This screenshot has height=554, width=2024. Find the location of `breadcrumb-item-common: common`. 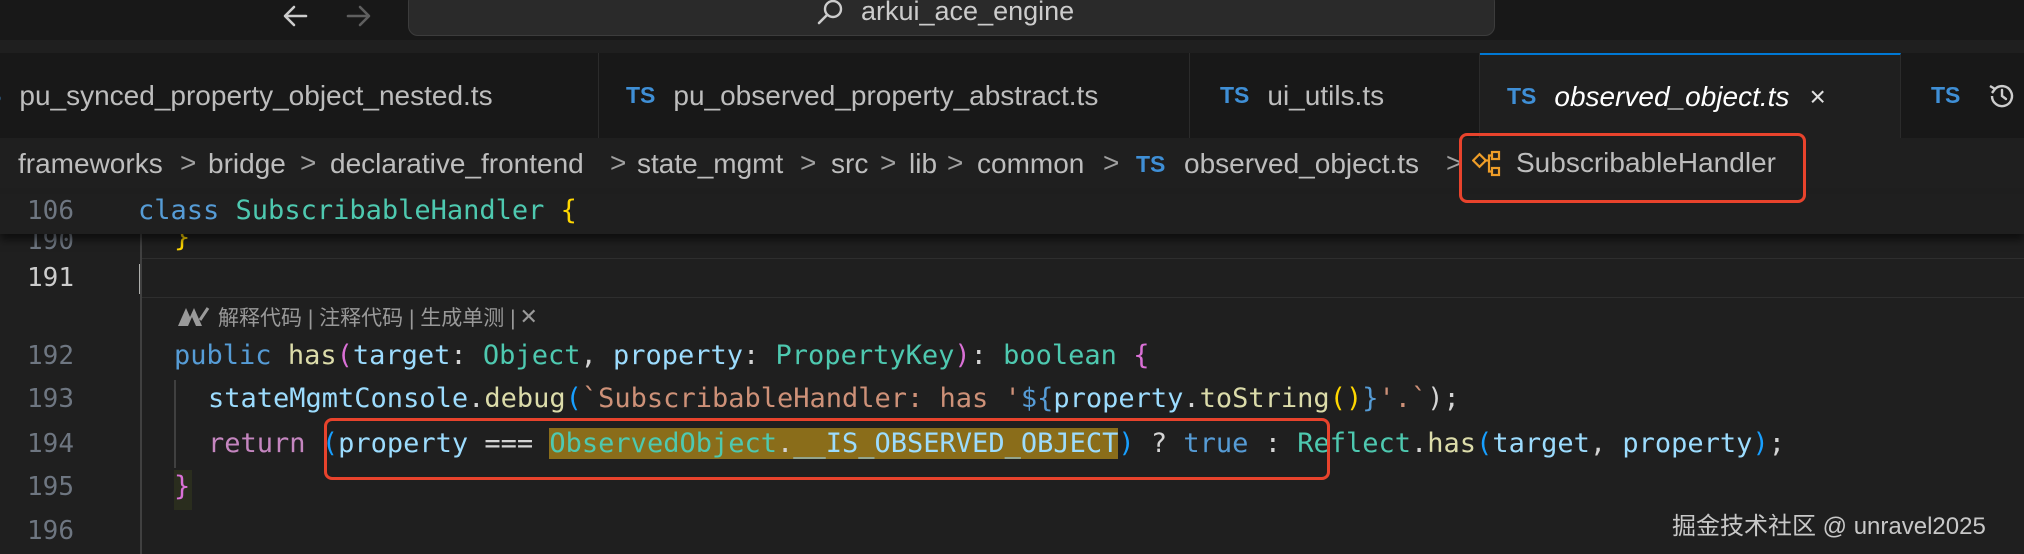

breadcrumb-item-common: common is located at coordinates (1030, 164).